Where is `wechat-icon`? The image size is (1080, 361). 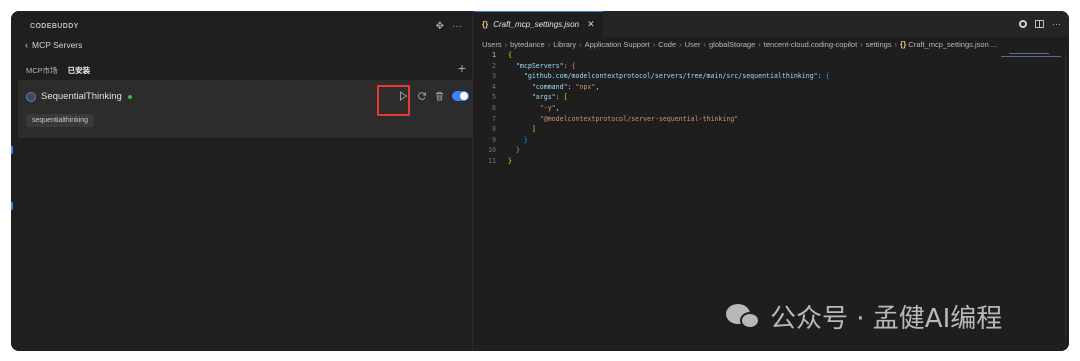
wechat-icon is located at coordinates (744, 317).